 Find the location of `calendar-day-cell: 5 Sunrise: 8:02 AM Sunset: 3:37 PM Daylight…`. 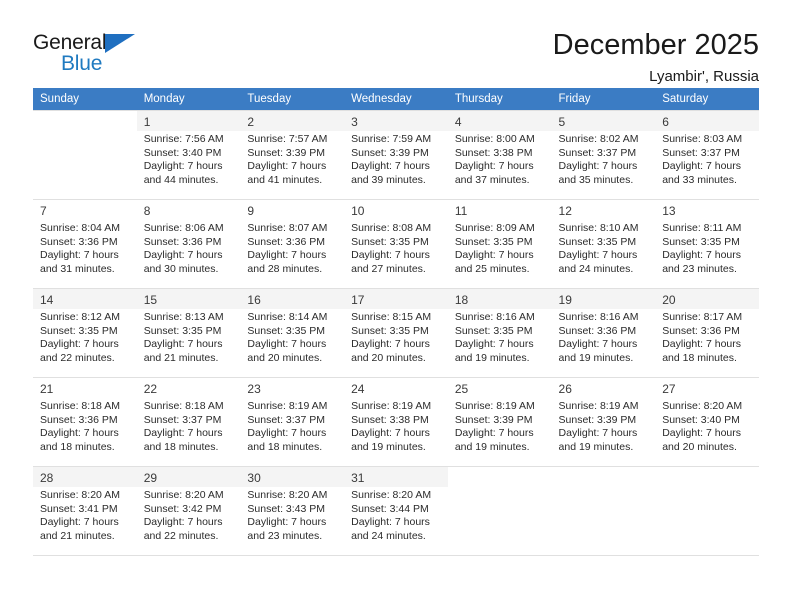

calendar-day-cell: 5 Sunrise: 8:02 AM Sunset: 3:37 PM Daylight… is located at coordinates (603, 155).